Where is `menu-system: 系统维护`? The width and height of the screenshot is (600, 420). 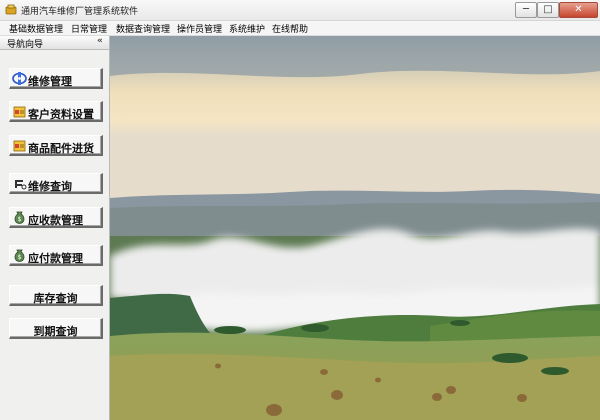 menu-system: 系统维护 is located at coordinates (247, 28).